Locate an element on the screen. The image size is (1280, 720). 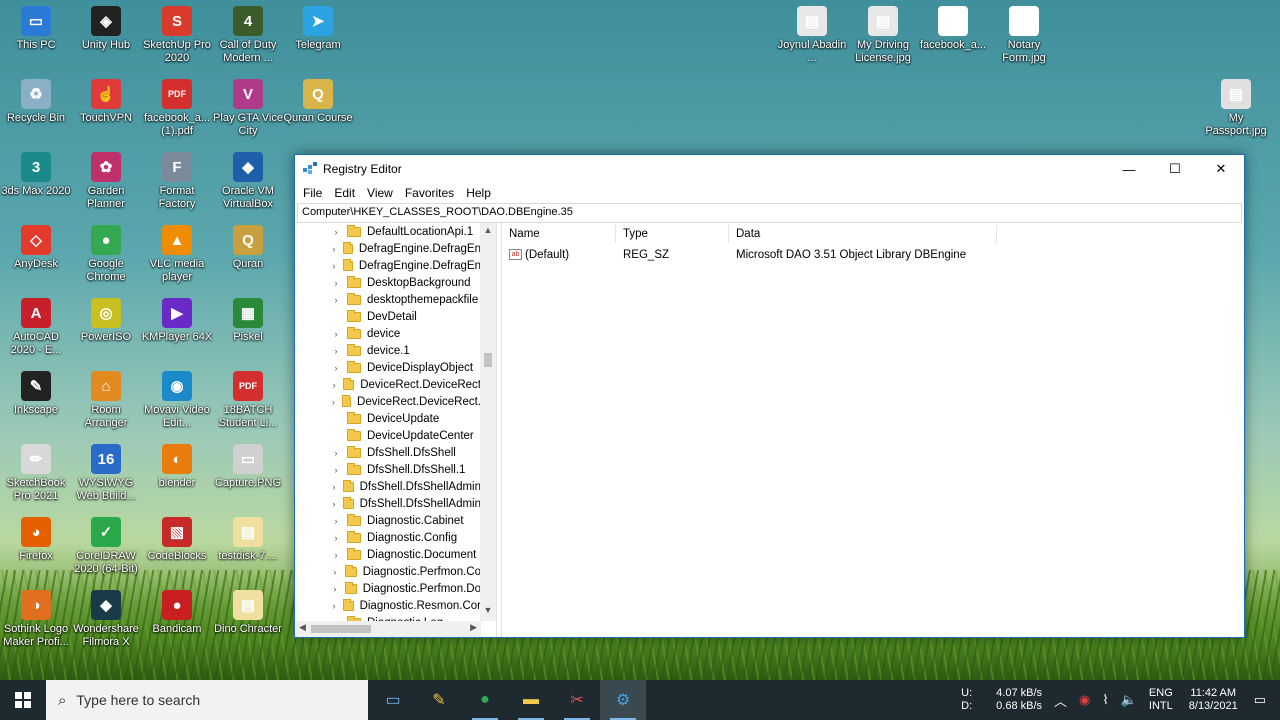
desktop-icon: ▧ CodeBlocks is located at coordinates (177, 540).